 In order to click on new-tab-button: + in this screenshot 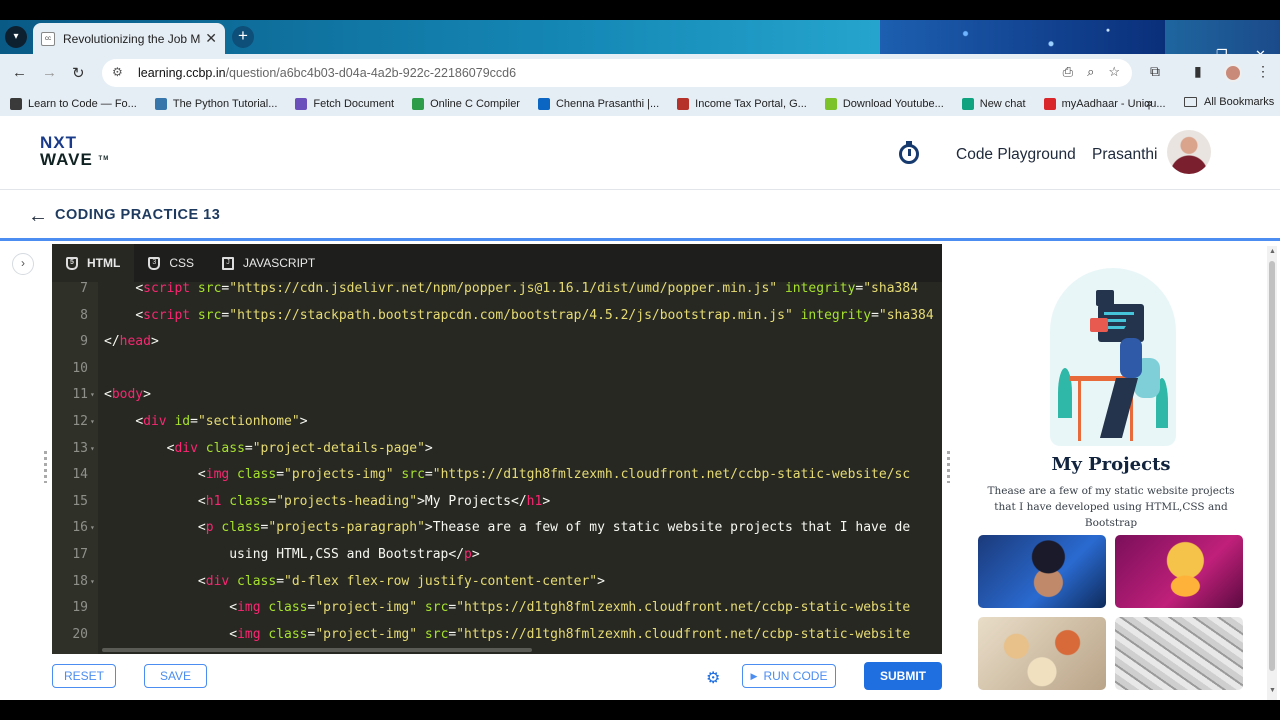, I will do `click(243, 37)`.